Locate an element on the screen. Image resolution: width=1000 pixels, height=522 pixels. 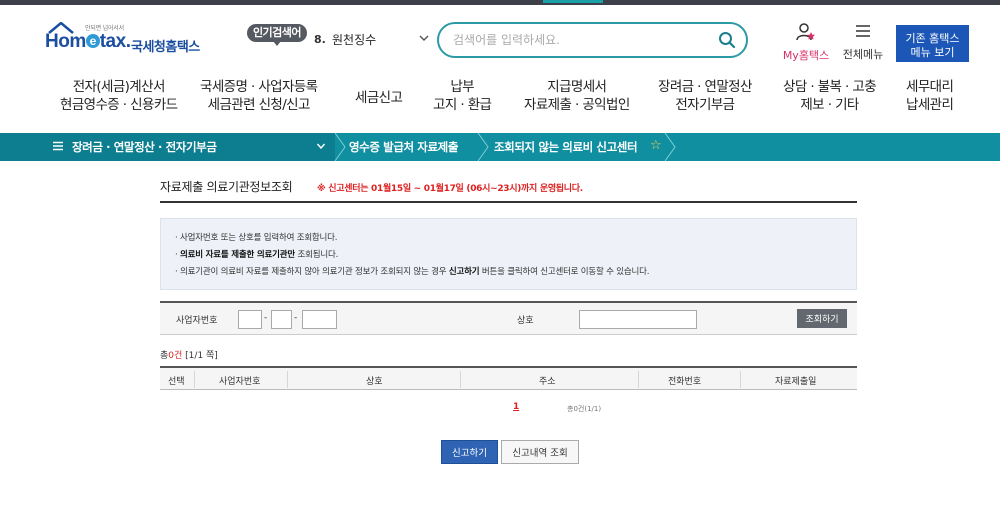
hamburger-icon is located at coordinates (863, 31).